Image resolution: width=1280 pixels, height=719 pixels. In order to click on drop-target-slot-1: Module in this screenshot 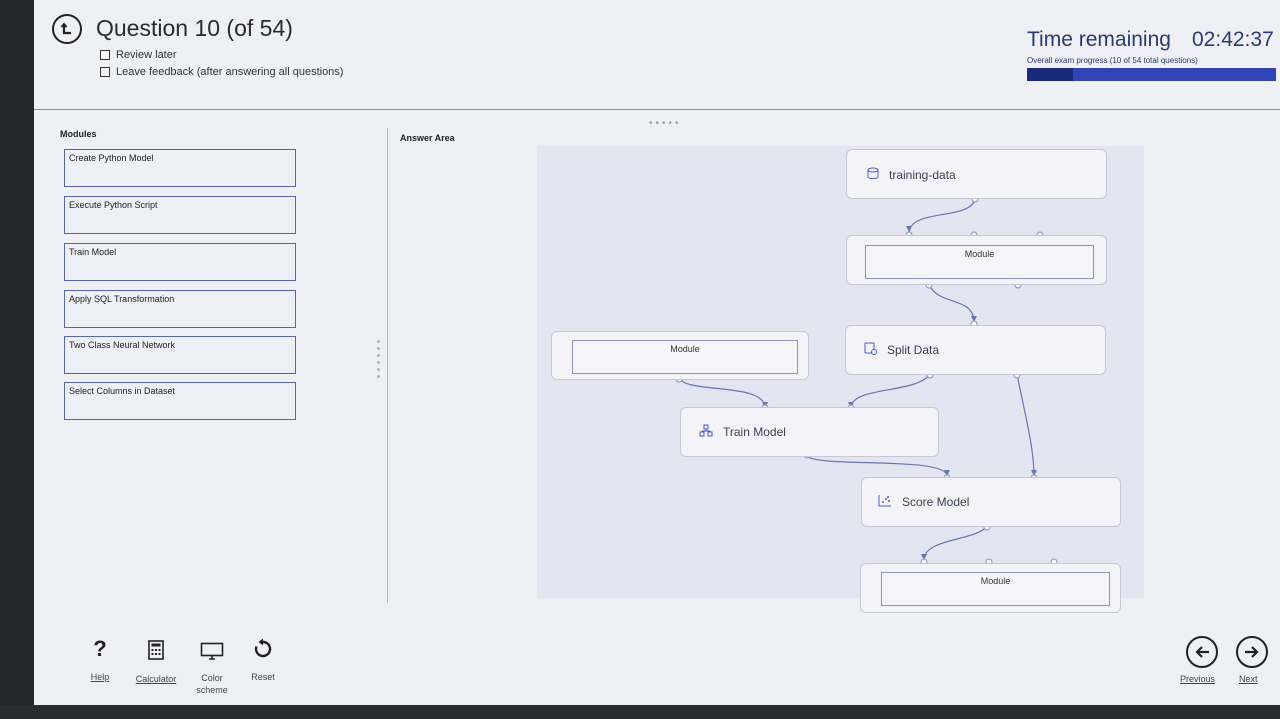, I will do `click(979, 262)`.